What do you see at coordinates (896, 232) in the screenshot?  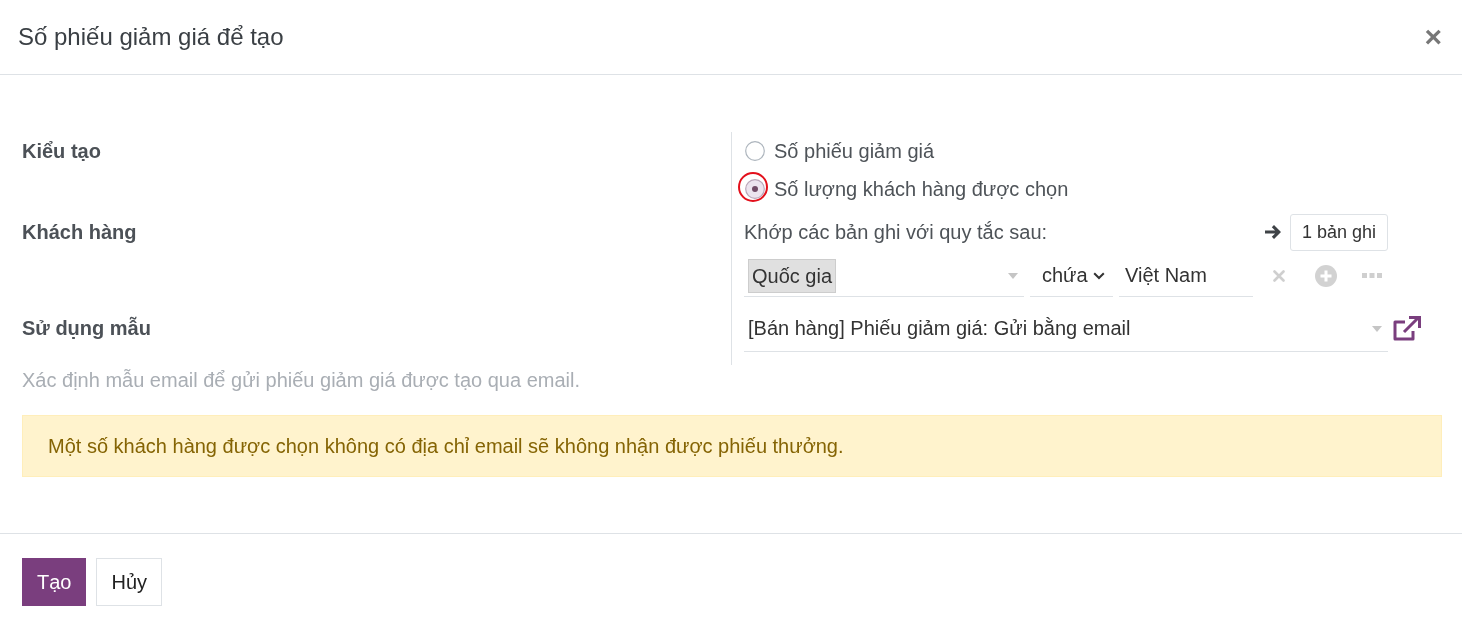 I see `rule-intro-text: Khớp các bản ghi với quy tắc sau:` at bounding box center [896, 232].